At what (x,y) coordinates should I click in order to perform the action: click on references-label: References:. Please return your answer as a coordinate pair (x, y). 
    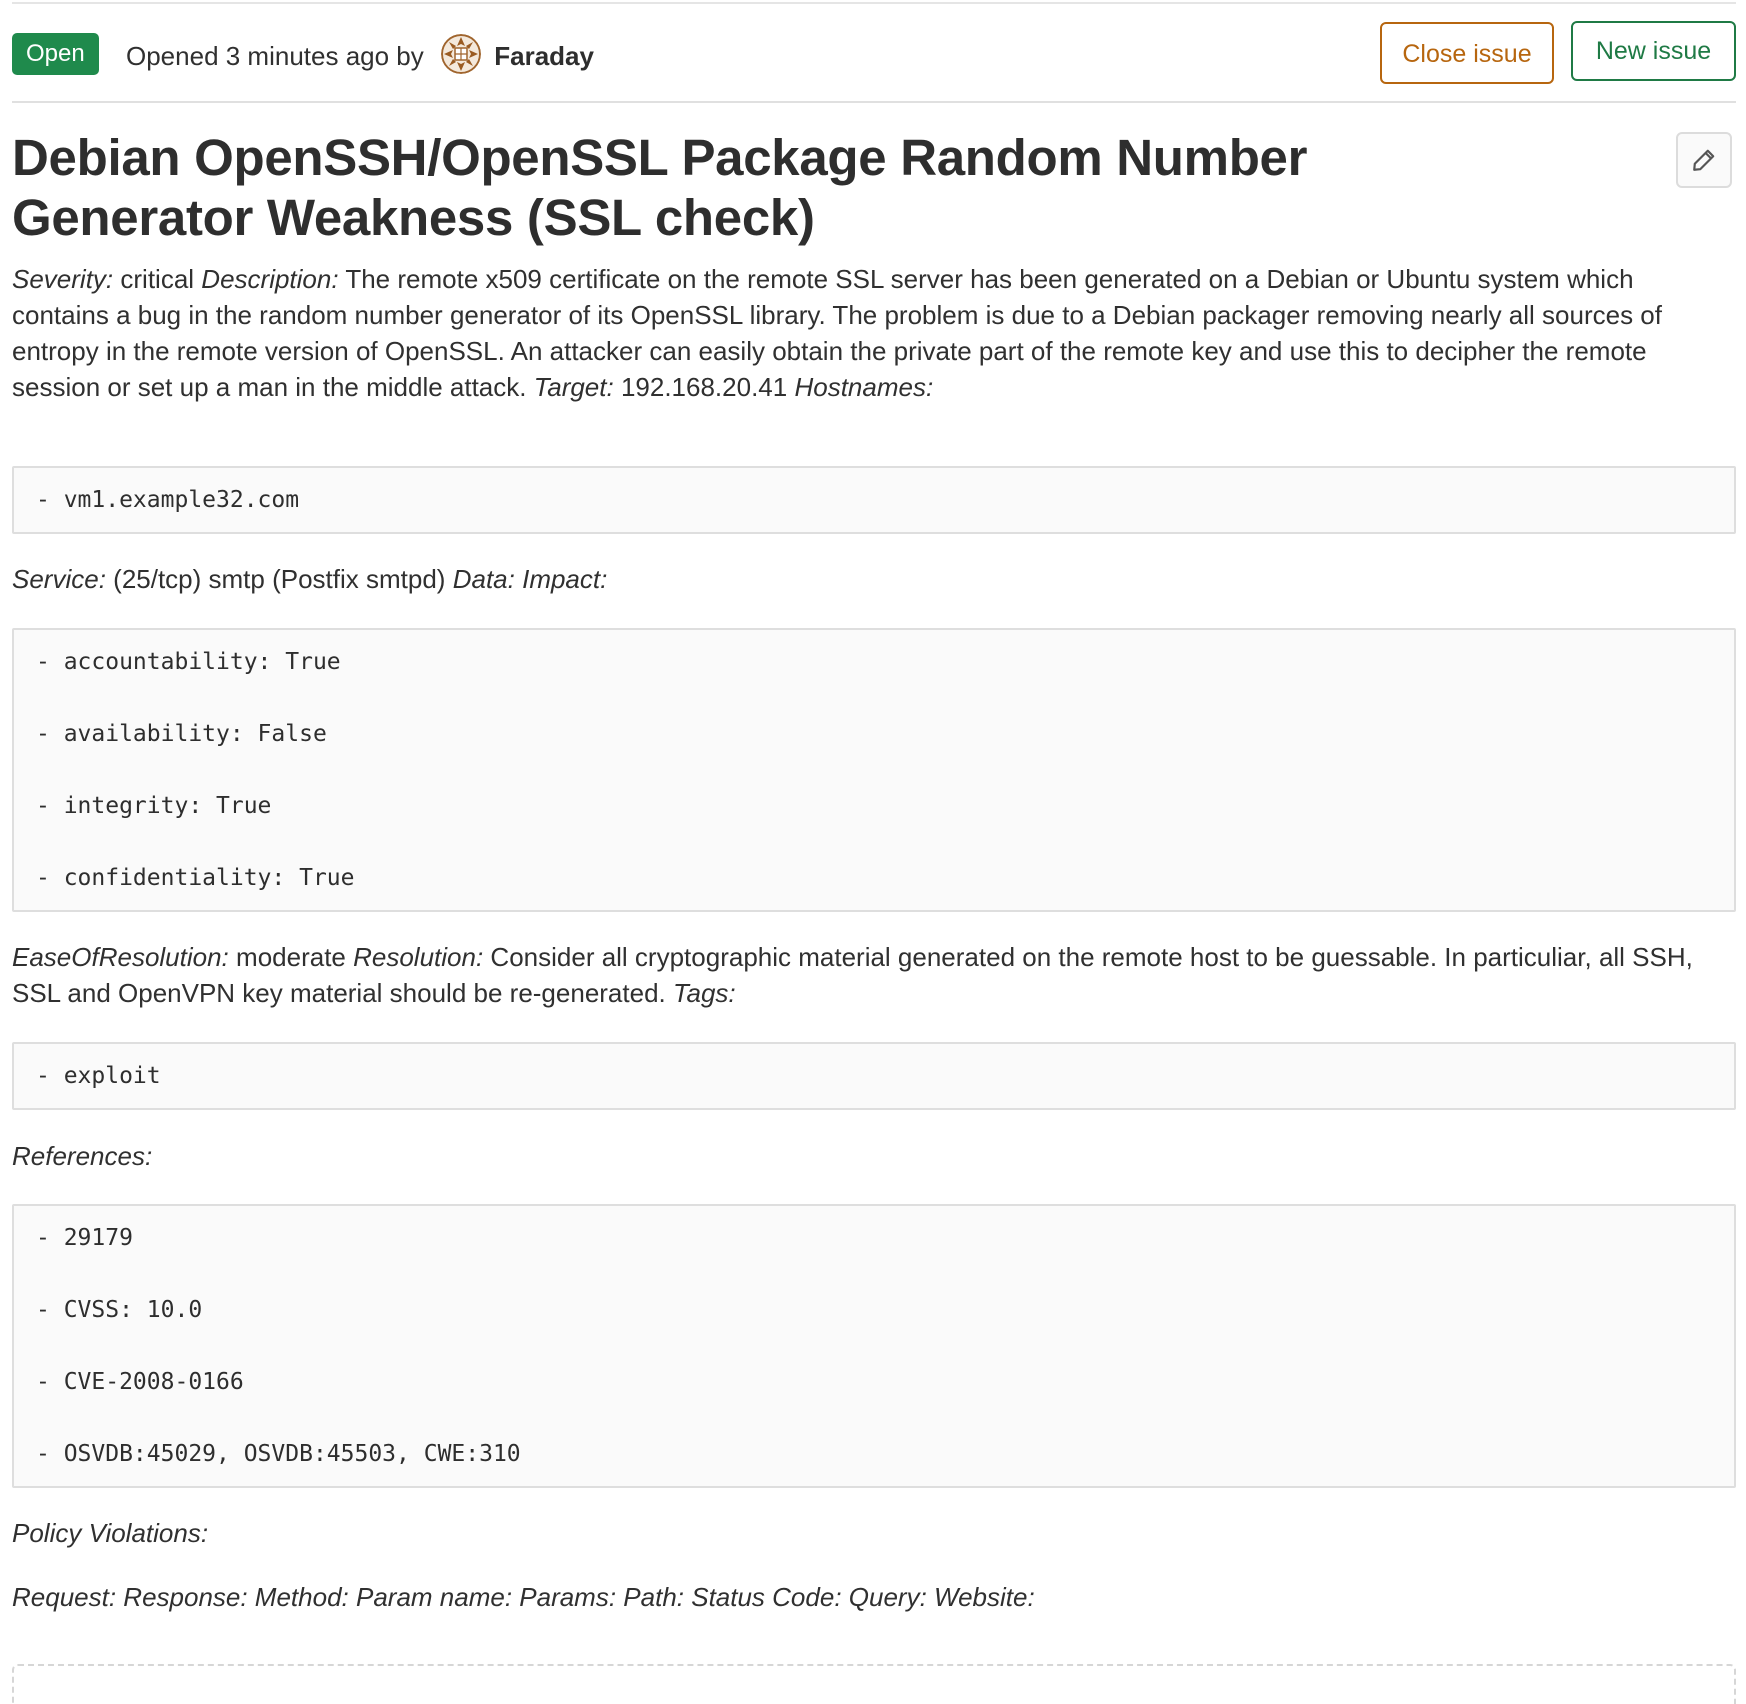
    Looking at the image, I should click on (82, 1156).